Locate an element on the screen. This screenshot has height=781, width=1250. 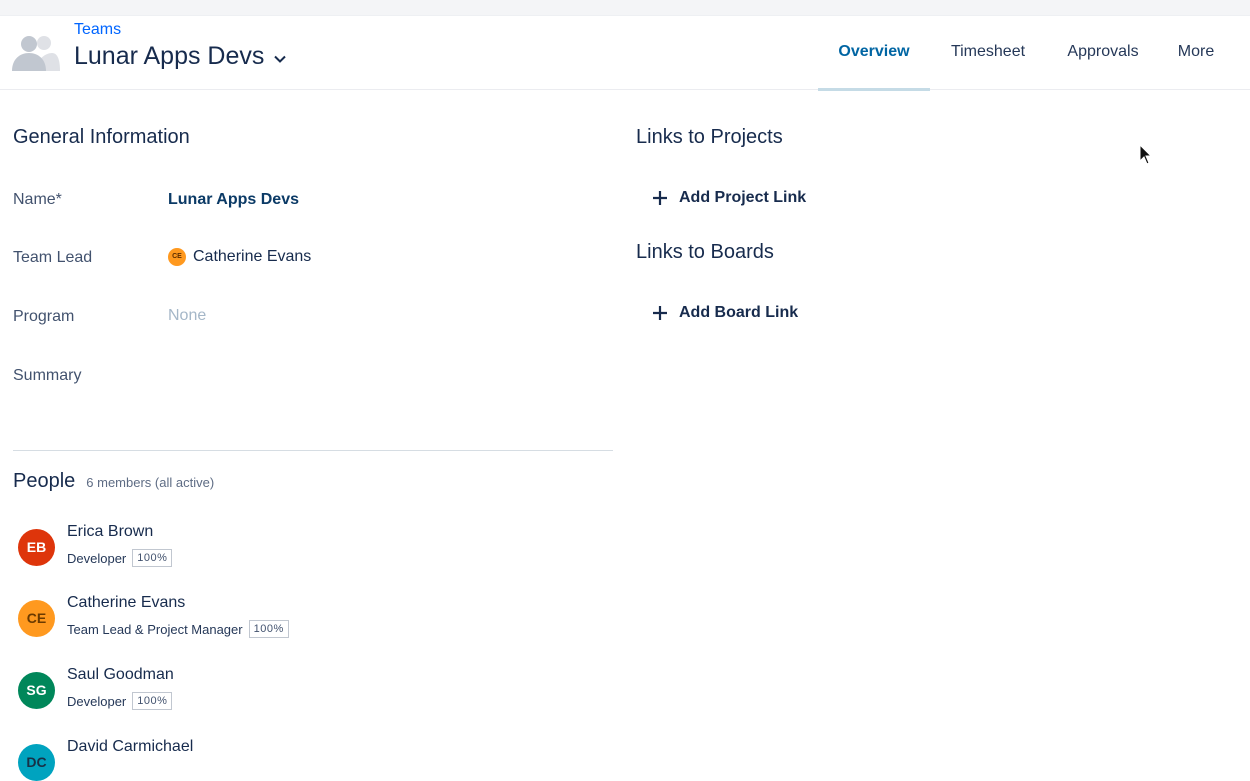
tab-timesheet: Timesheet is located at coordinates (988, 53).